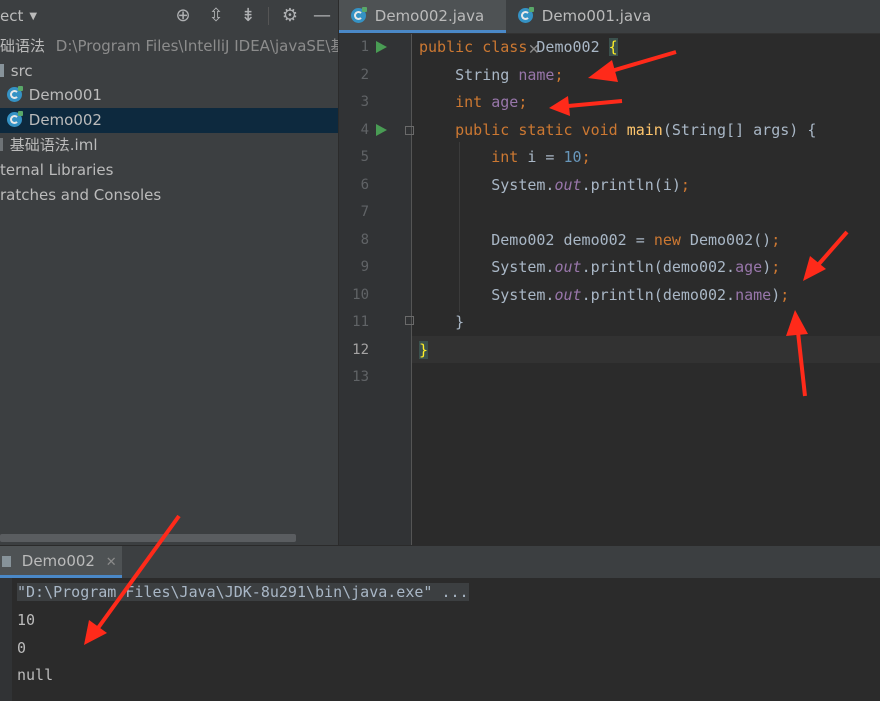  I want to click on line-number: 8, so click(364, 239).